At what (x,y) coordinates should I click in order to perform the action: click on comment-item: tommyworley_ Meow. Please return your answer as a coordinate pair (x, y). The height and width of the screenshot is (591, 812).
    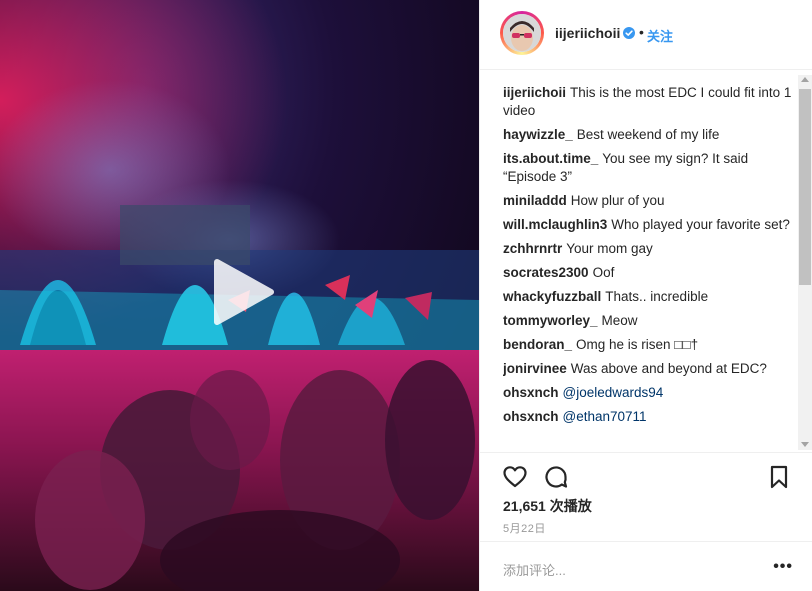
    Looking at the image, I should click on (648, 321).